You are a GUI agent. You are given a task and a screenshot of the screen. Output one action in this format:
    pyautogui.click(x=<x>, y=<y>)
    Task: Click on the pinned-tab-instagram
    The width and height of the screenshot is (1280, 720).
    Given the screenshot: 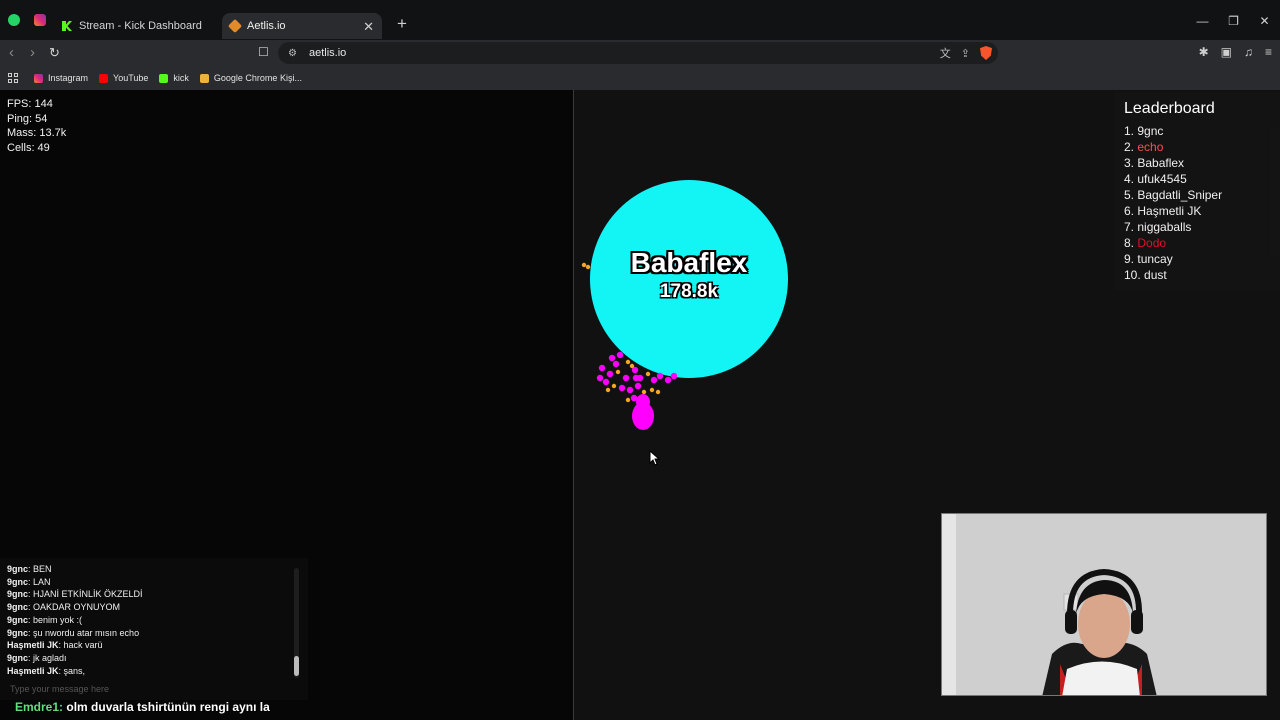 What is the action you would take?
    pyautogui.click(x=40, y=20)
    